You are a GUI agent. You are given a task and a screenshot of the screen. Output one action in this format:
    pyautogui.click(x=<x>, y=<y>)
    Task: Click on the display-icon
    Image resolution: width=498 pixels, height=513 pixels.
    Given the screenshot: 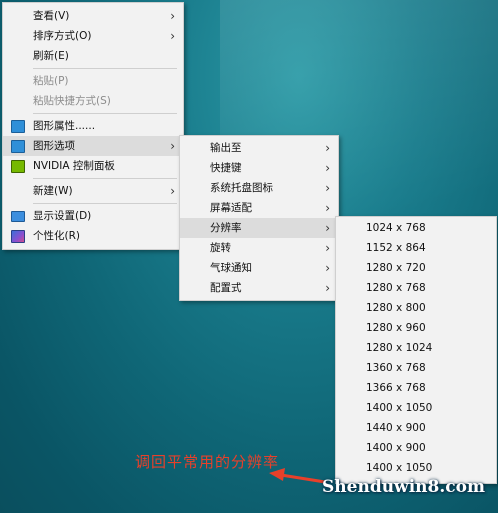 What is the action you would take?
    pyautogui.click(x=18, y=216)
    